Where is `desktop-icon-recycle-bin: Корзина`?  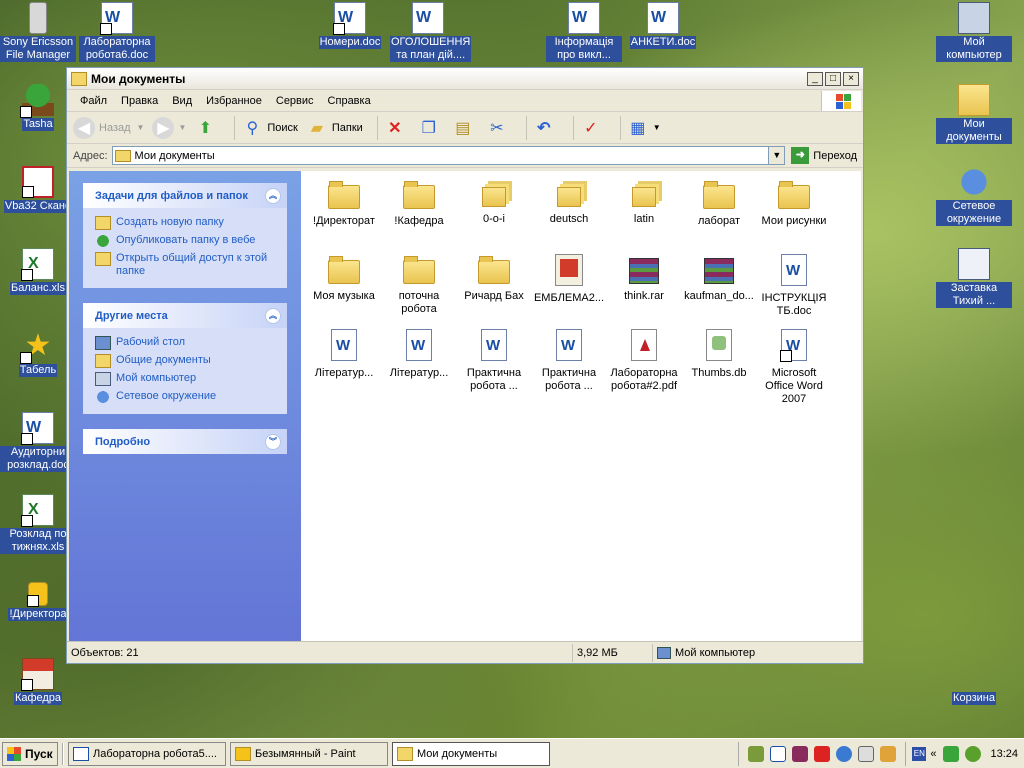 desktop-icon-recycle-bin: Корзина is located at coordinates (974, 681).